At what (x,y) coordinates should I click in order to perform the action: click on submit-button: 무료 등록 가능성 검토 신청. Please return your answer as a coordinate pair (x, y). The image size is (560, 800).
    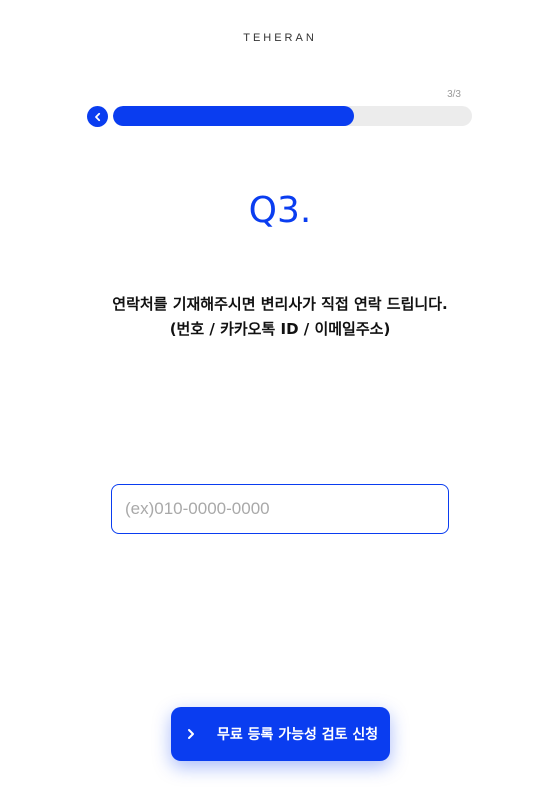
    Looking at the image, I should click on (280, 734).